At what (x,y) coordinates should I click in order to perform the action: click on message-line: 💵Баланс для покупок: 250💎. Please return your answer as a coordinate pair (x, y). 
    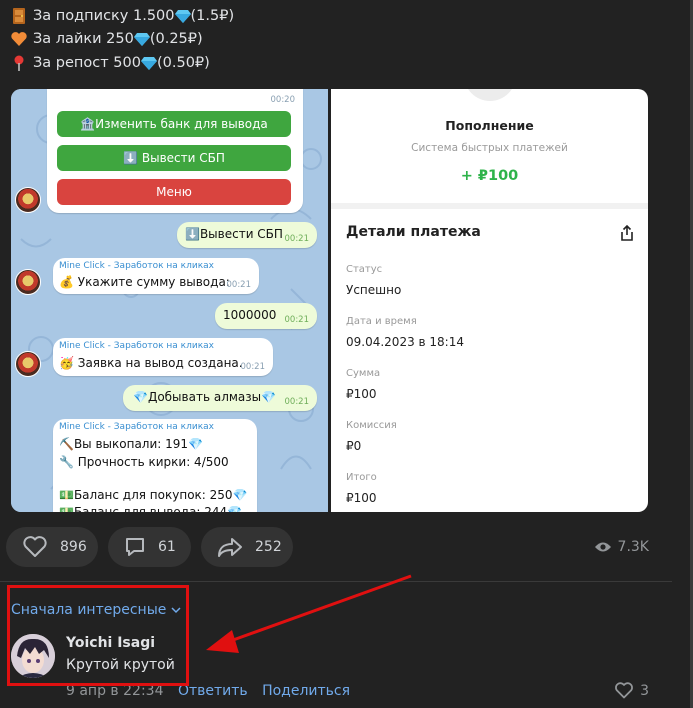
    Looking at the image, I should click on (153, 495).